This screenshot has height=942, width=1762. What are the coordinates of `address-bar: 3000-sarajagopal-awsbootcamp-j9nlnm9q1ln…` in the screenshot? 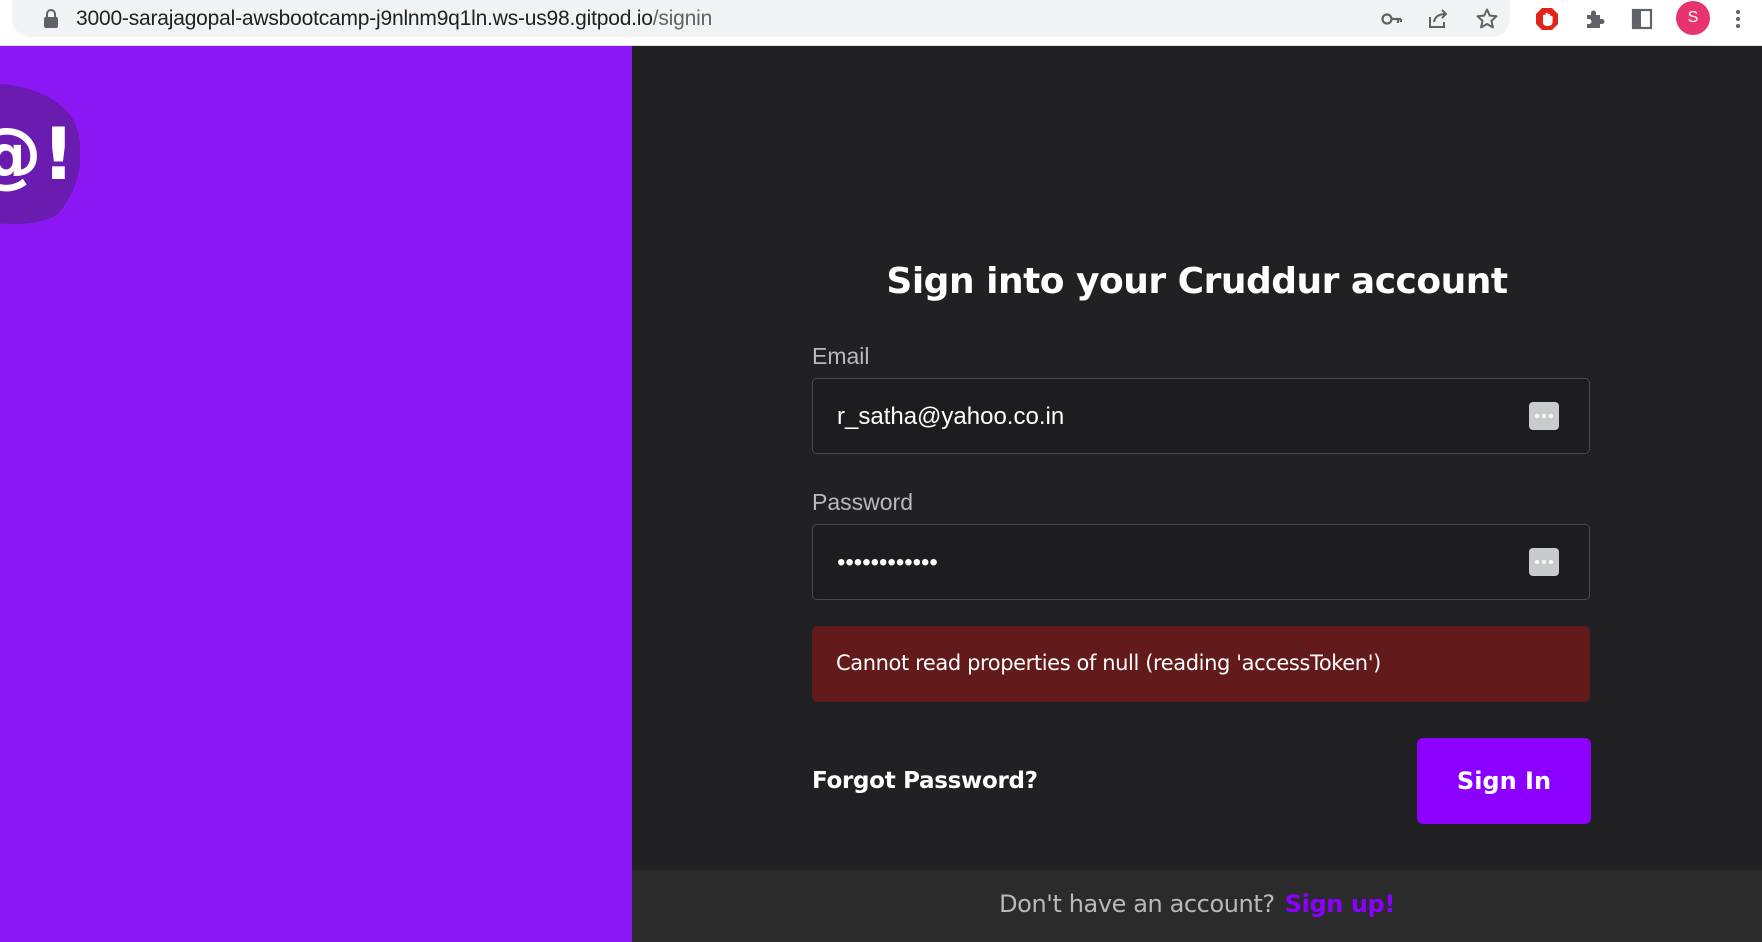 It's located at (761, 18).